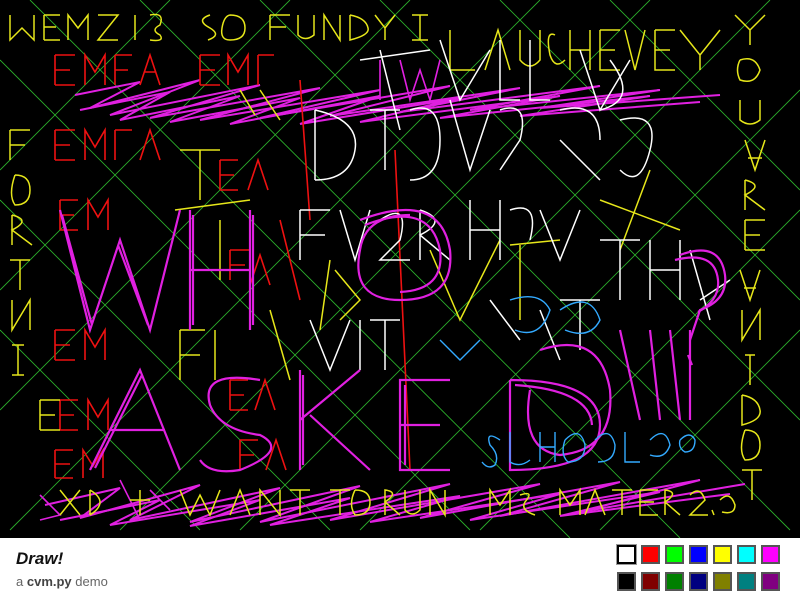  Describe the element at coordinates (49, 581) in the screenshot. I see `subtitle-brand: cvm.py` at that location.